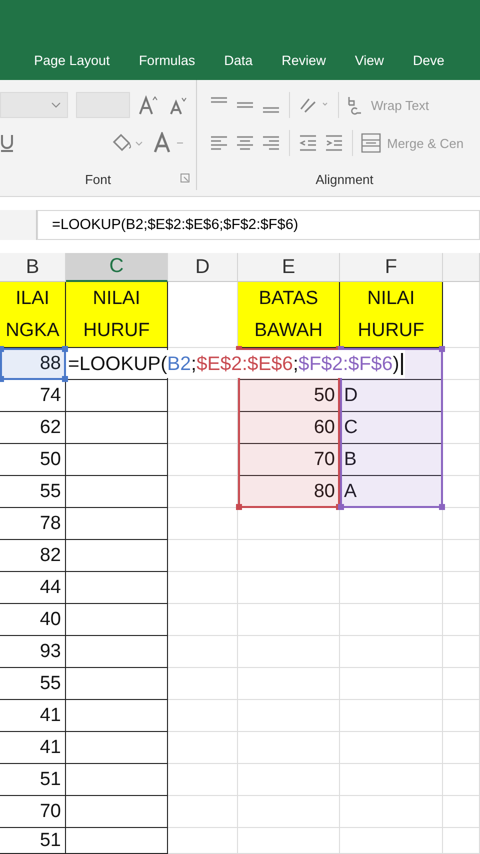  Describe the element at coordinates (178, 105) in the screenshot. I see `shrink-font-icon` at that location.